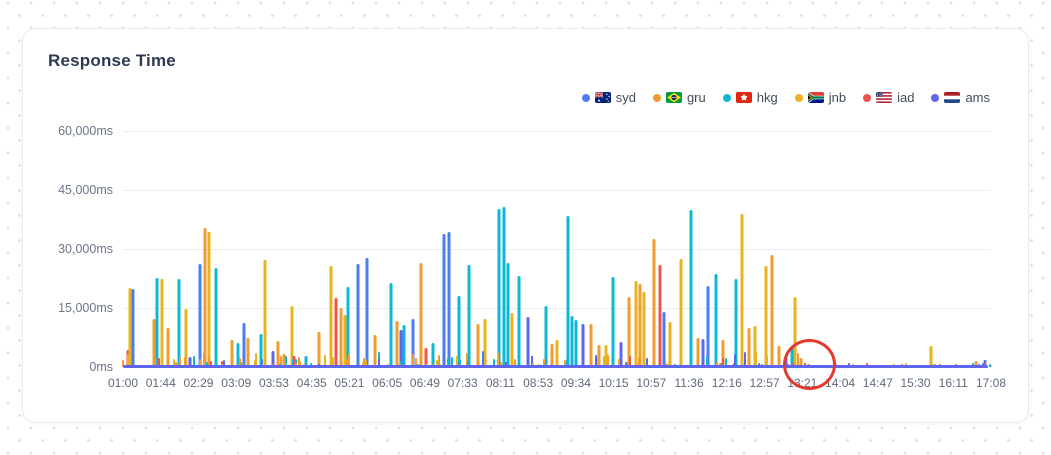 Image resolution: width=1051 pixels, height=455 pixels. I want to click on x-tick-label: 10:15, so click(613, 383).